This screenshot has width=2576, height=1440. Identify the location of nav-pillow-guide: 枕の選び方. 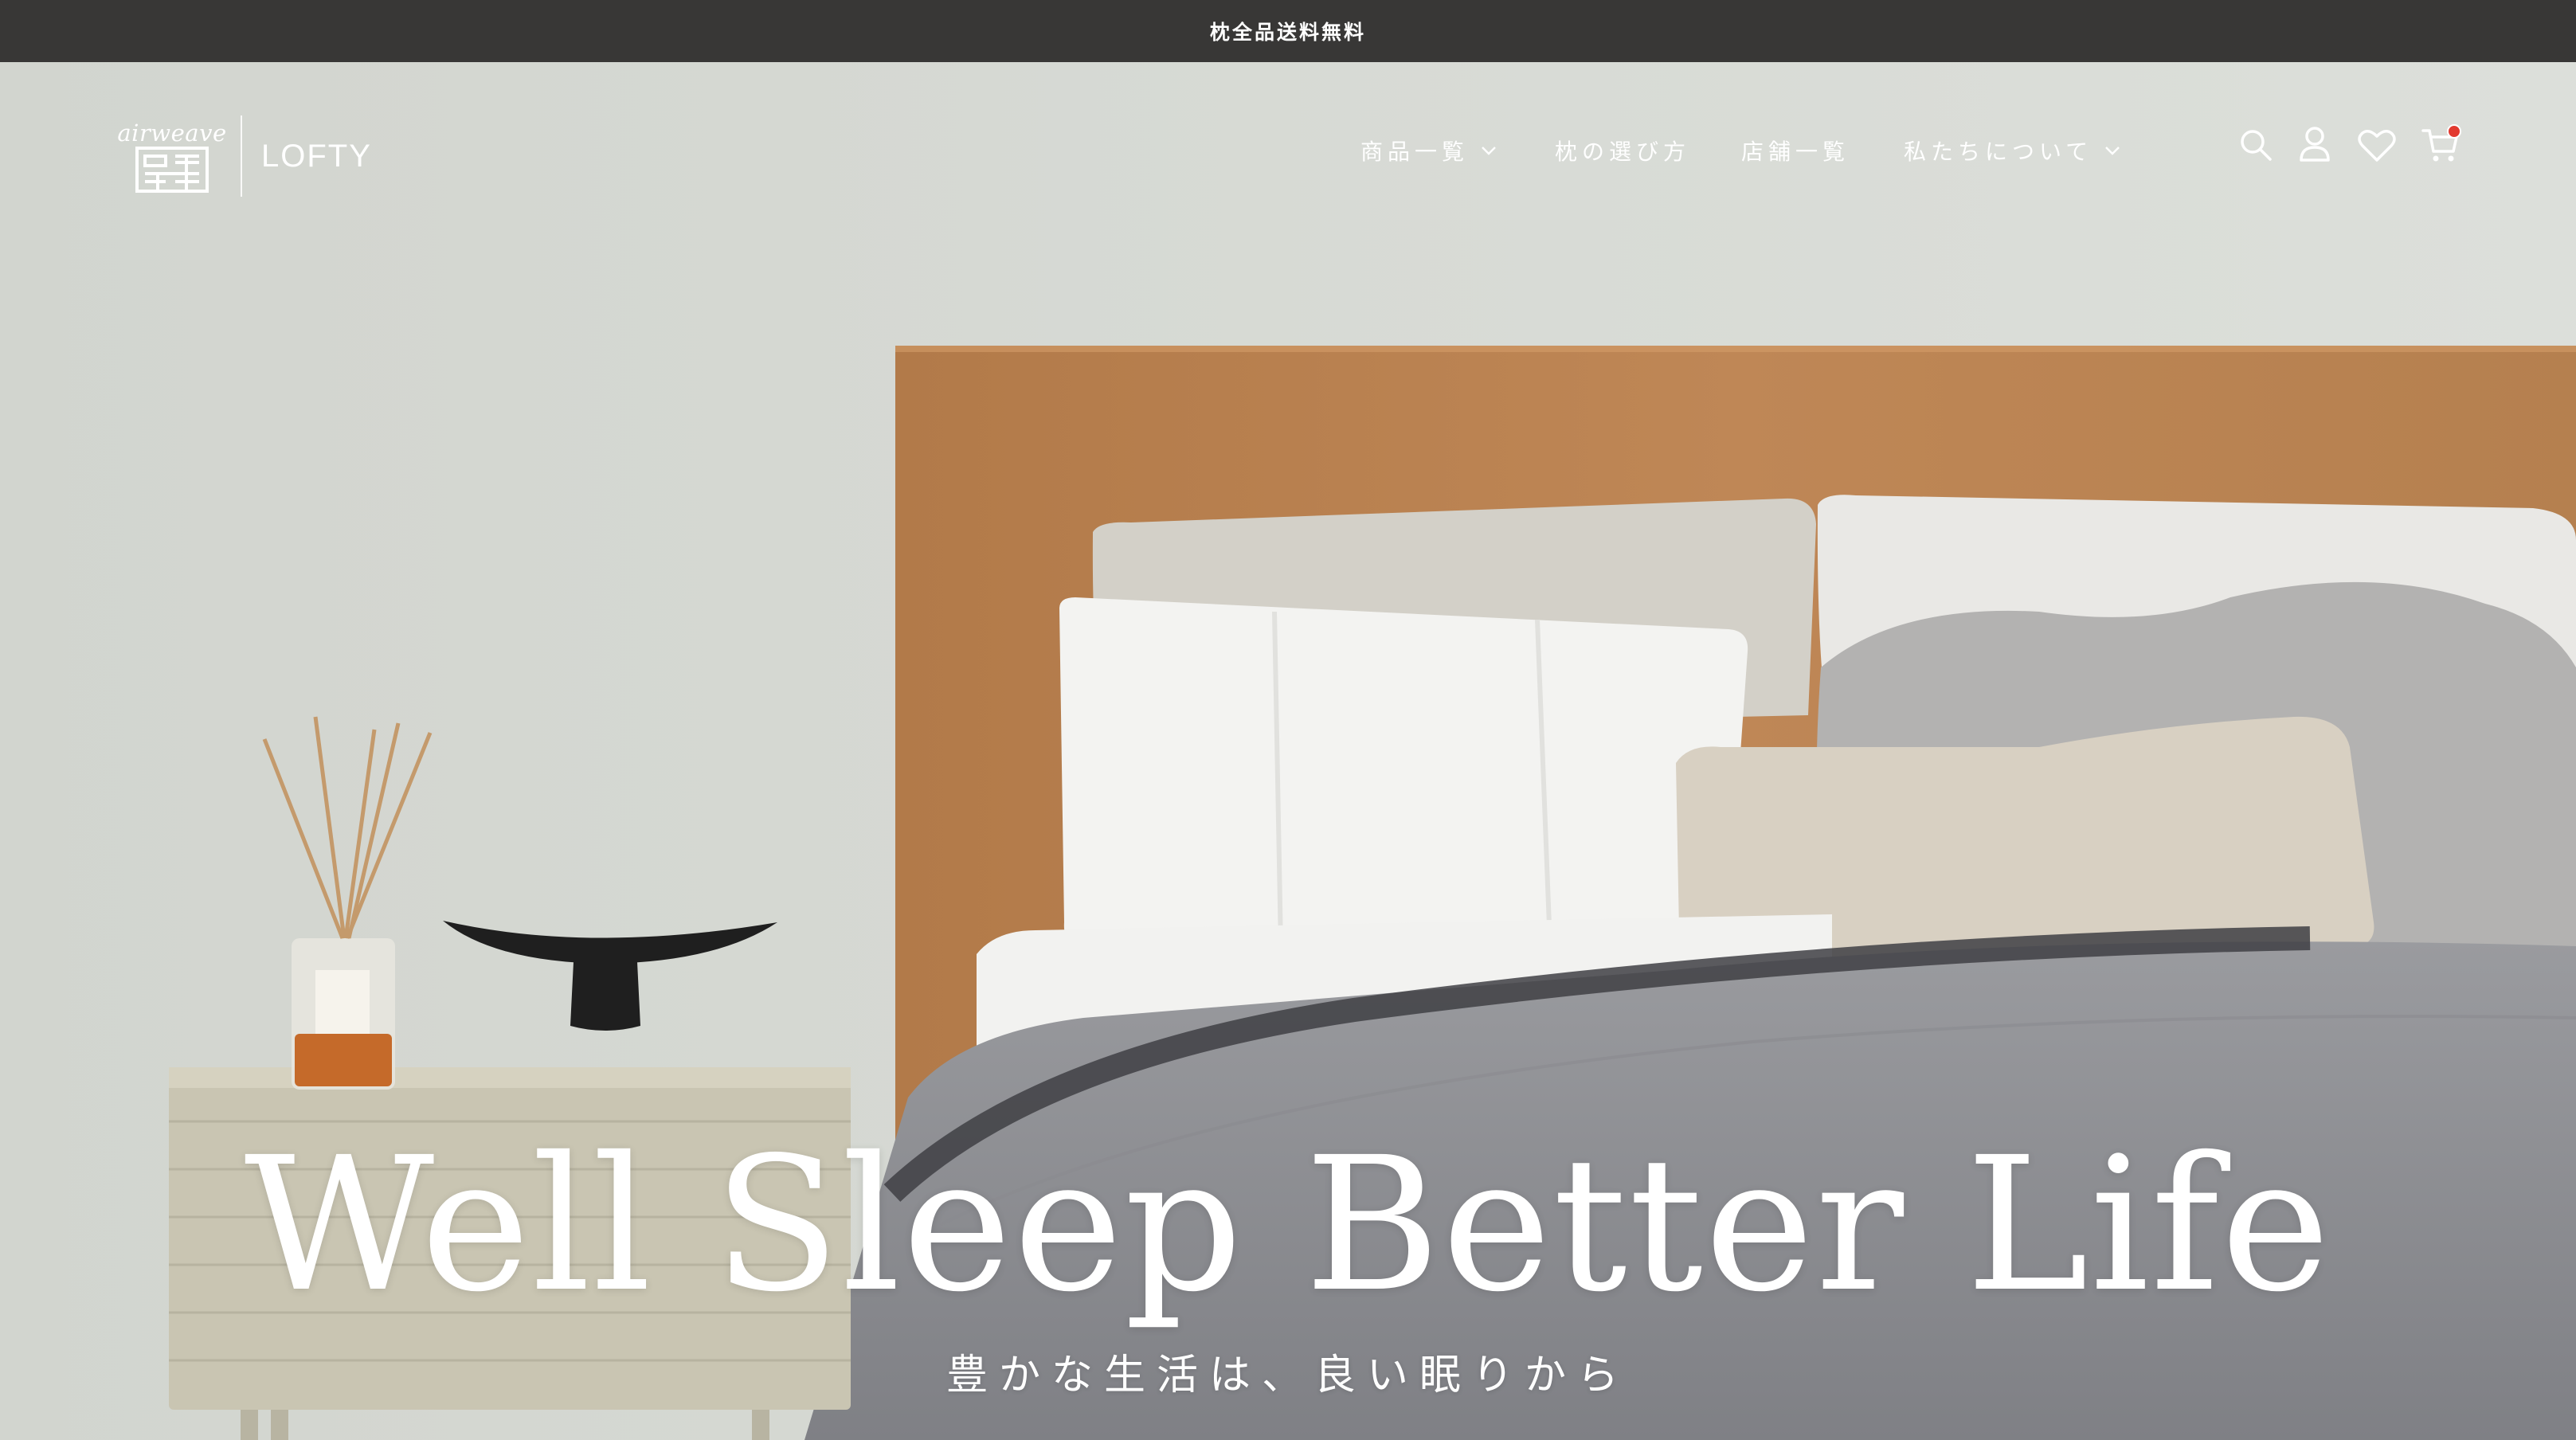
(1622, 150).